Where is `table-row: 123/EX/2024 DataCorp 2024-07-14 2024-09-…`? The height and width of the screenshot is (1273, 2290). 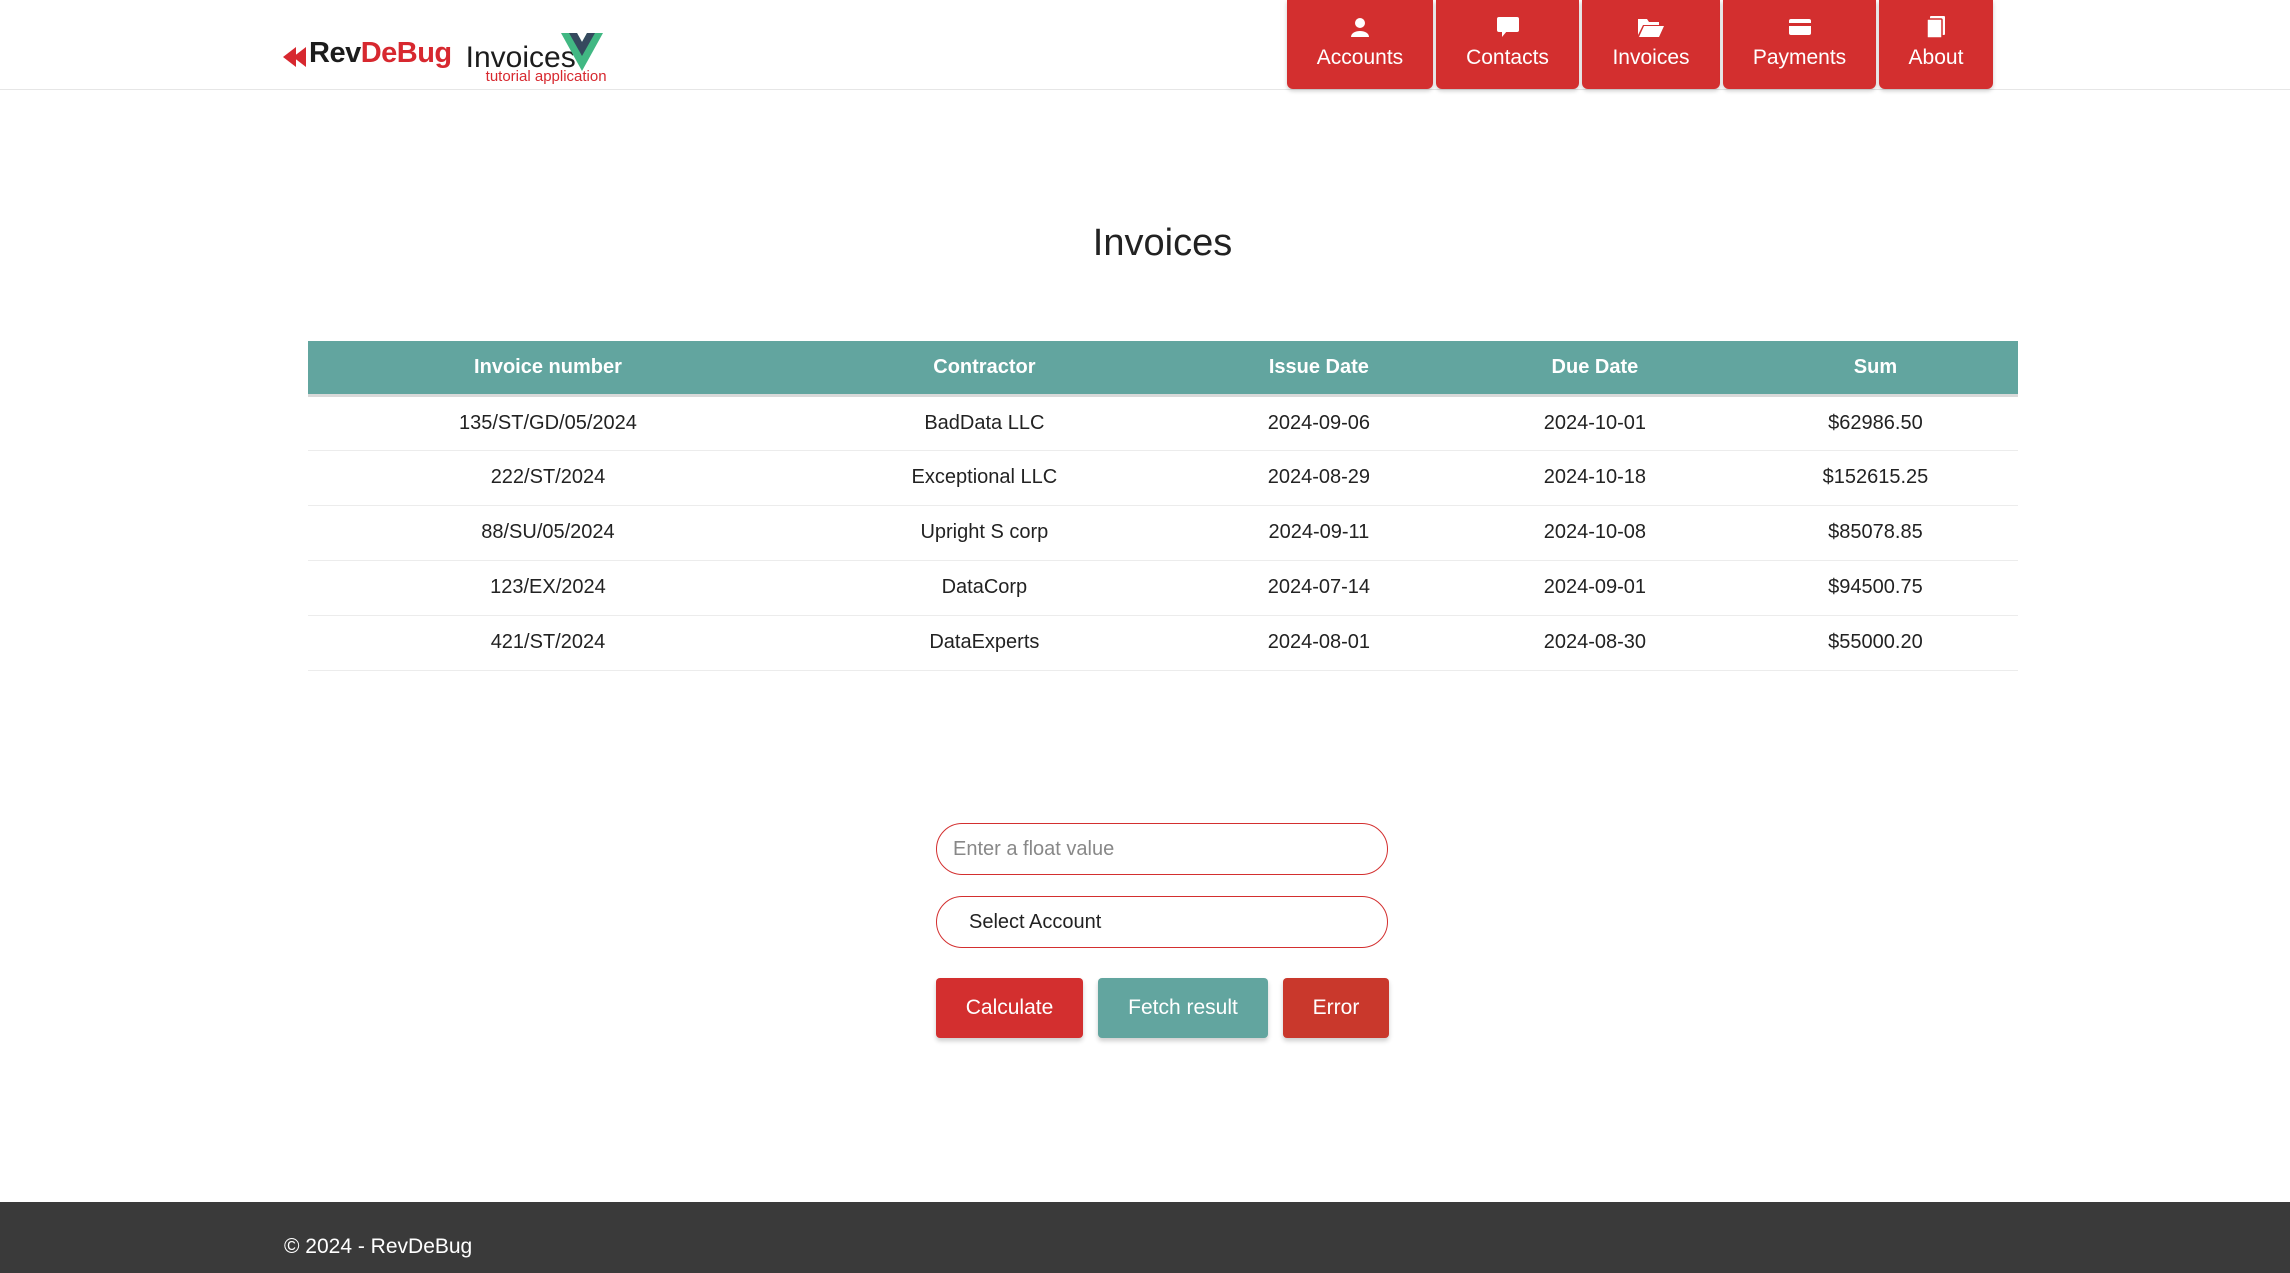
table-row: 123/EX/2024 DataCorp 2024-07-14 2024-09-… is located at coordinates (1163, 588).